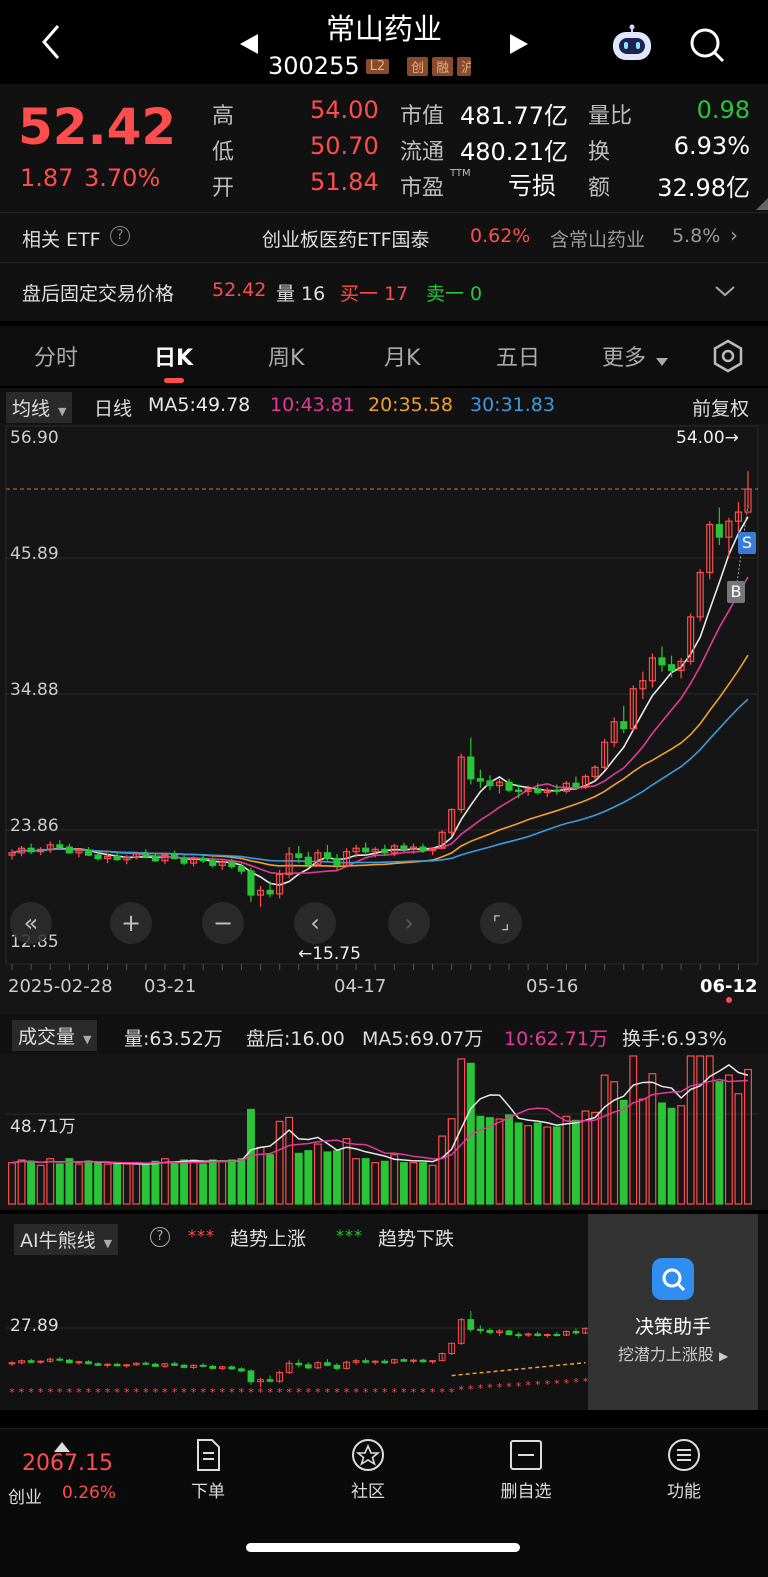 The width and height of the screenshot is (768, 1577). What do you see at coordinates (208, 1469) in the screenshot?
I see `nav-order: 下单` at bounding box center [208, 1469].